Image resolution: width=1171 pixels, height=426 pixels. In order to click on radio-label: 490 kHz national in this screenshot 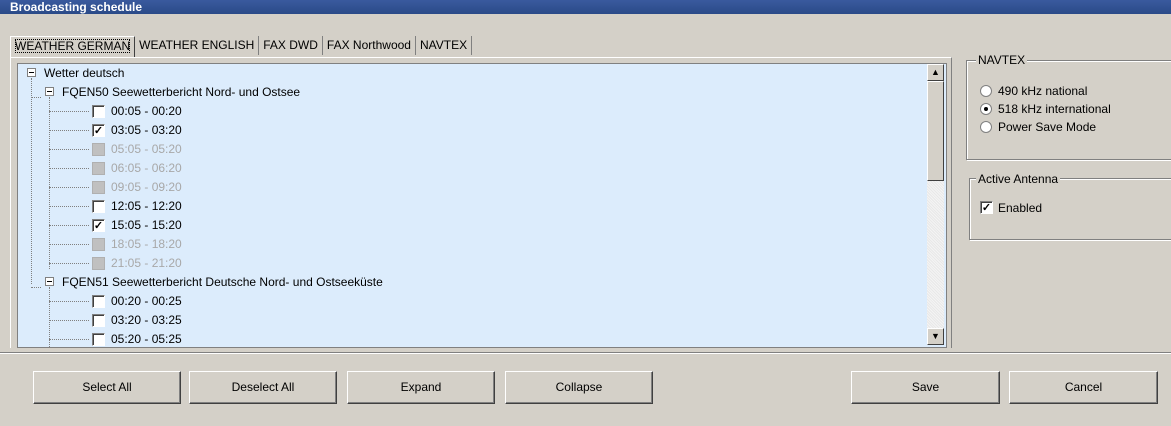, I will do `click(1043, 91)`.